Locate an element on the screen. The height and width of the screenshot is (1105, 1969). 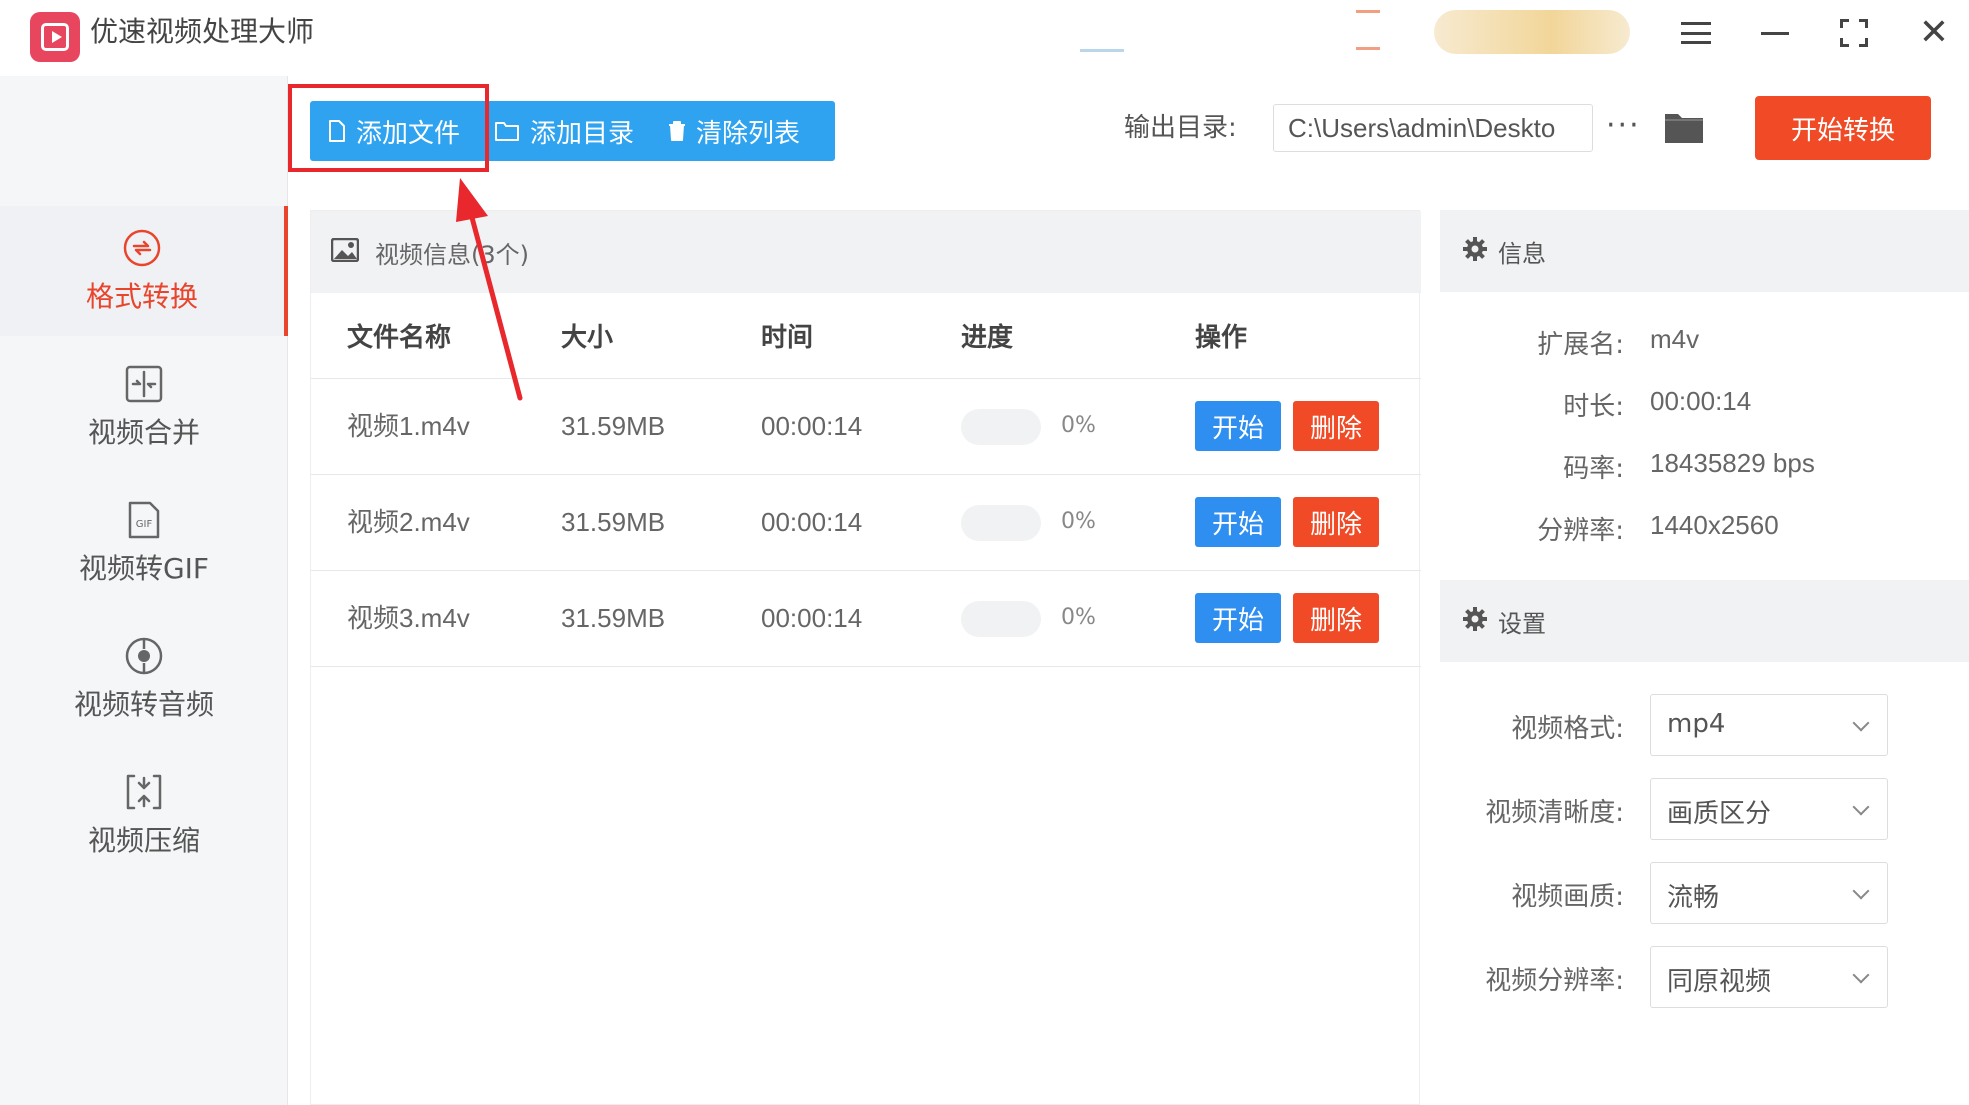
setting-label: 视频格式: is located at coordinates (1567, 729).